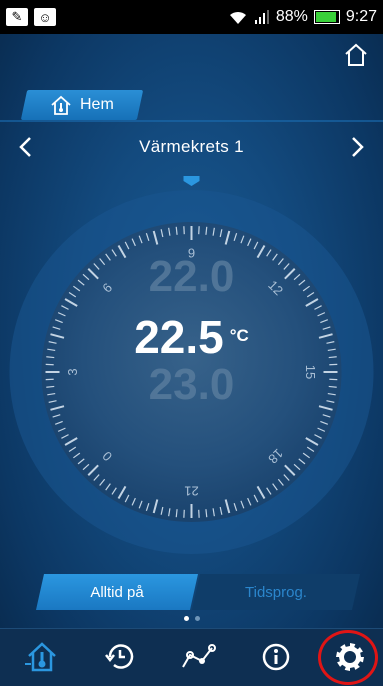 This screenshot has height=686, width=383. I want to click on status-bar: ✎ ☺ 88% 9:27, so click(191, 17).